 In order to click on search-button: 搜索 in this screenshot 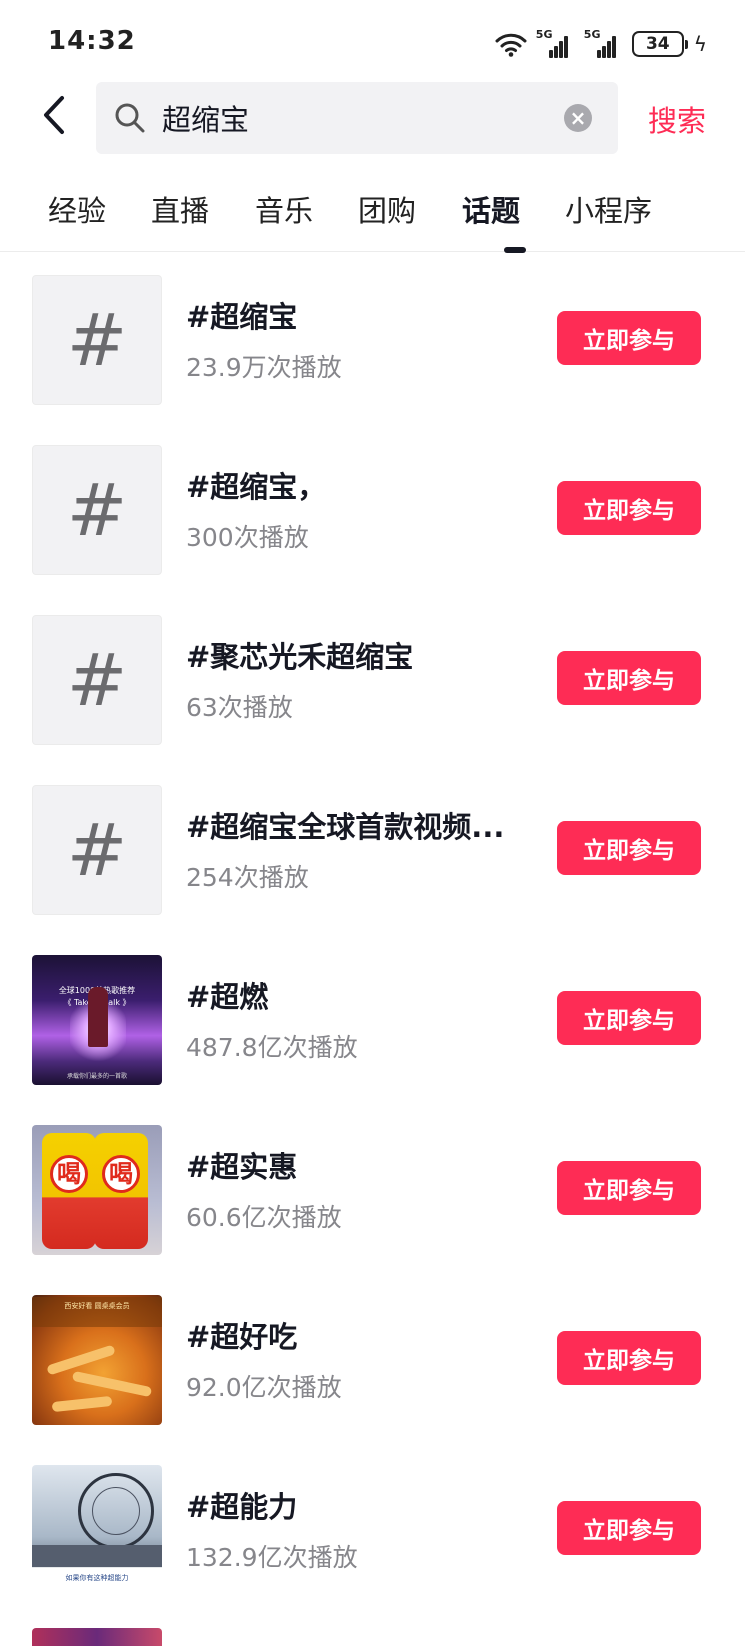, I will do `click(677, 119)`.